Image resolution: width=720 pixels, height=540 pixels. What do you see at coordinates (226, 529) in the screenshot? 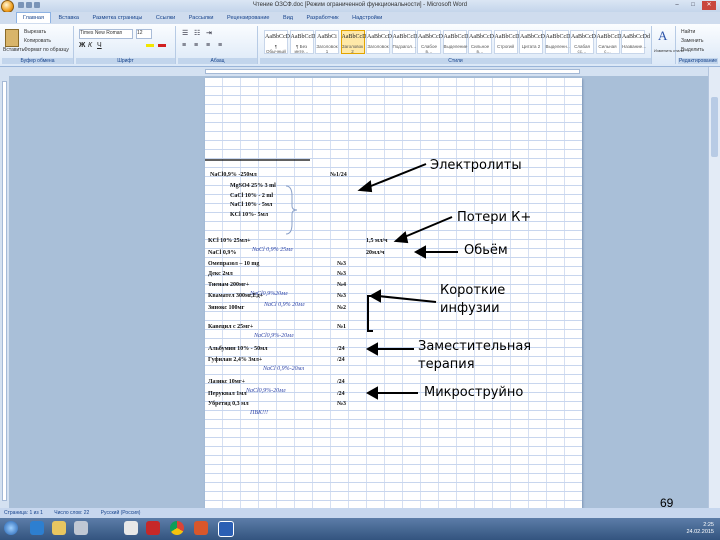
I see `word-icon` at bounding box center [226, 529].